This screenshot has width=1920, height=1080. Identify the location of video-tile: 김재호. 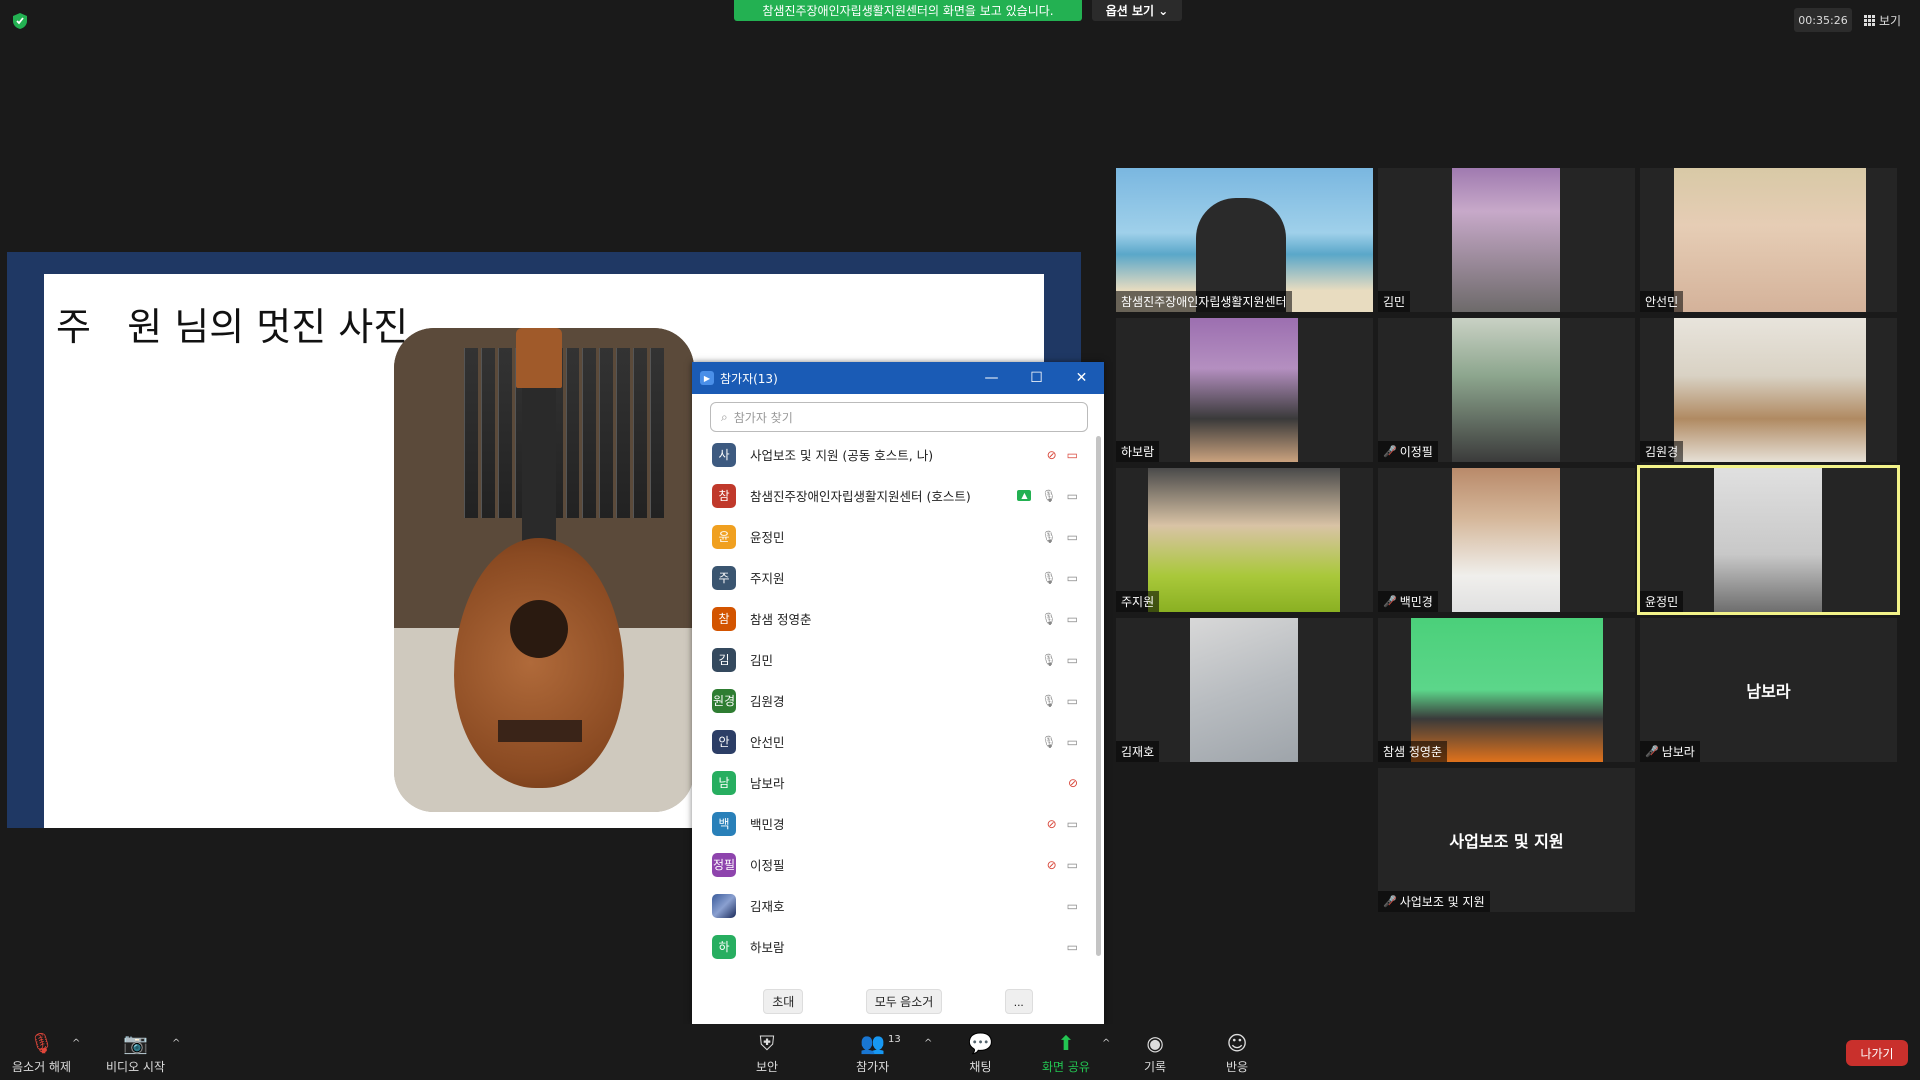
(1244, 690).